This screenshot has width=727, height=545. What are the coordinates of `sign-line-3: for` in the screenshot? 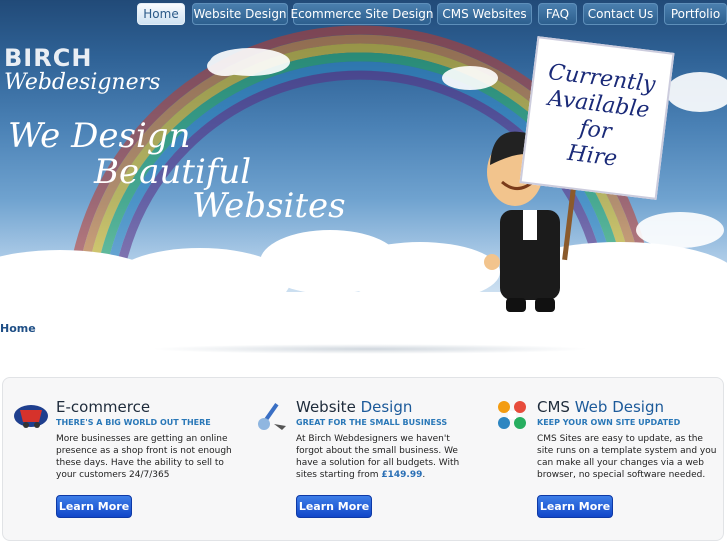 It's located at (595, 130).